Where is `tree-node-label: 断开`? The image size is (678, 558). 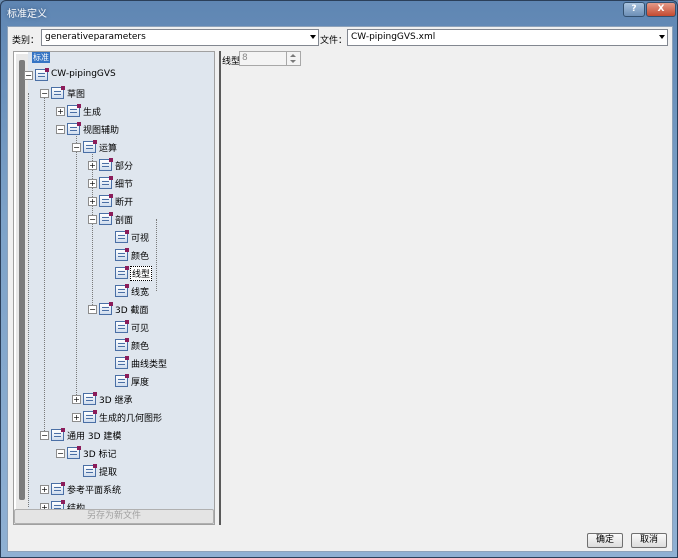 tree-node-label: 断开 is located at coordinates (124, 203).